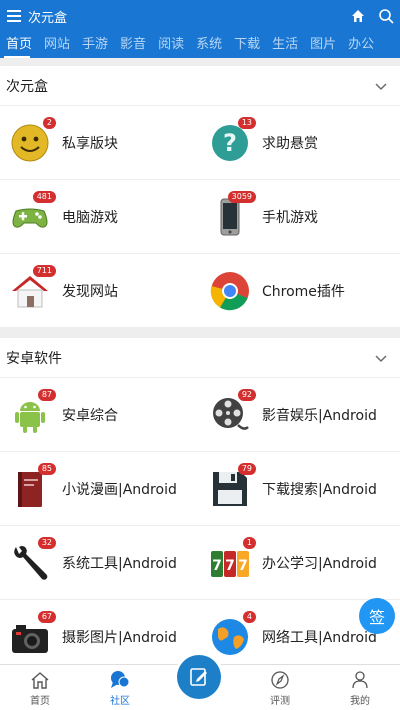 The image size is (400, 710). I want to click on smiley-icon: 2, so click(33, 139).